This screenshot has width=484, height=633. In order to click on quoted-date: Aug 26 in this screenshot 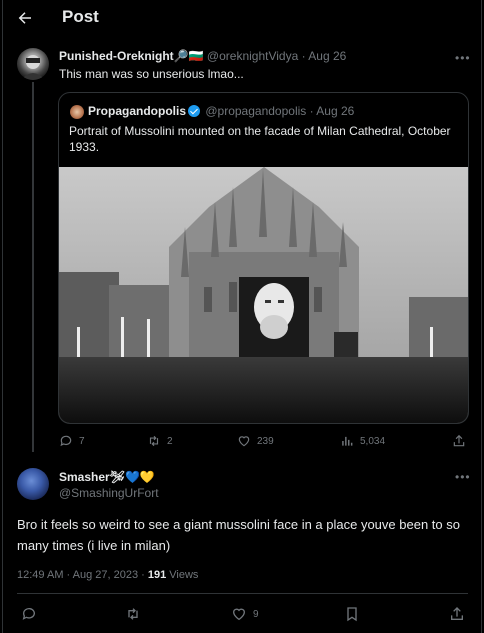, I will do `click(335, 111)`.